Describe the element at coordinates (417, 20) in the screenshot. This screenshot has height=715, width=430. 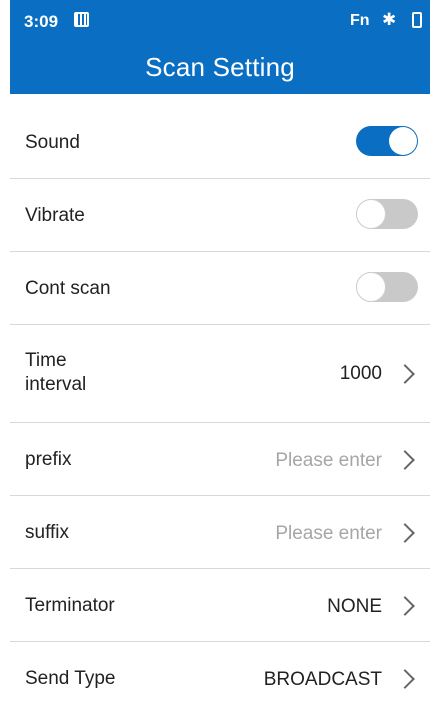
I see `battery-charging-icon` at that location.